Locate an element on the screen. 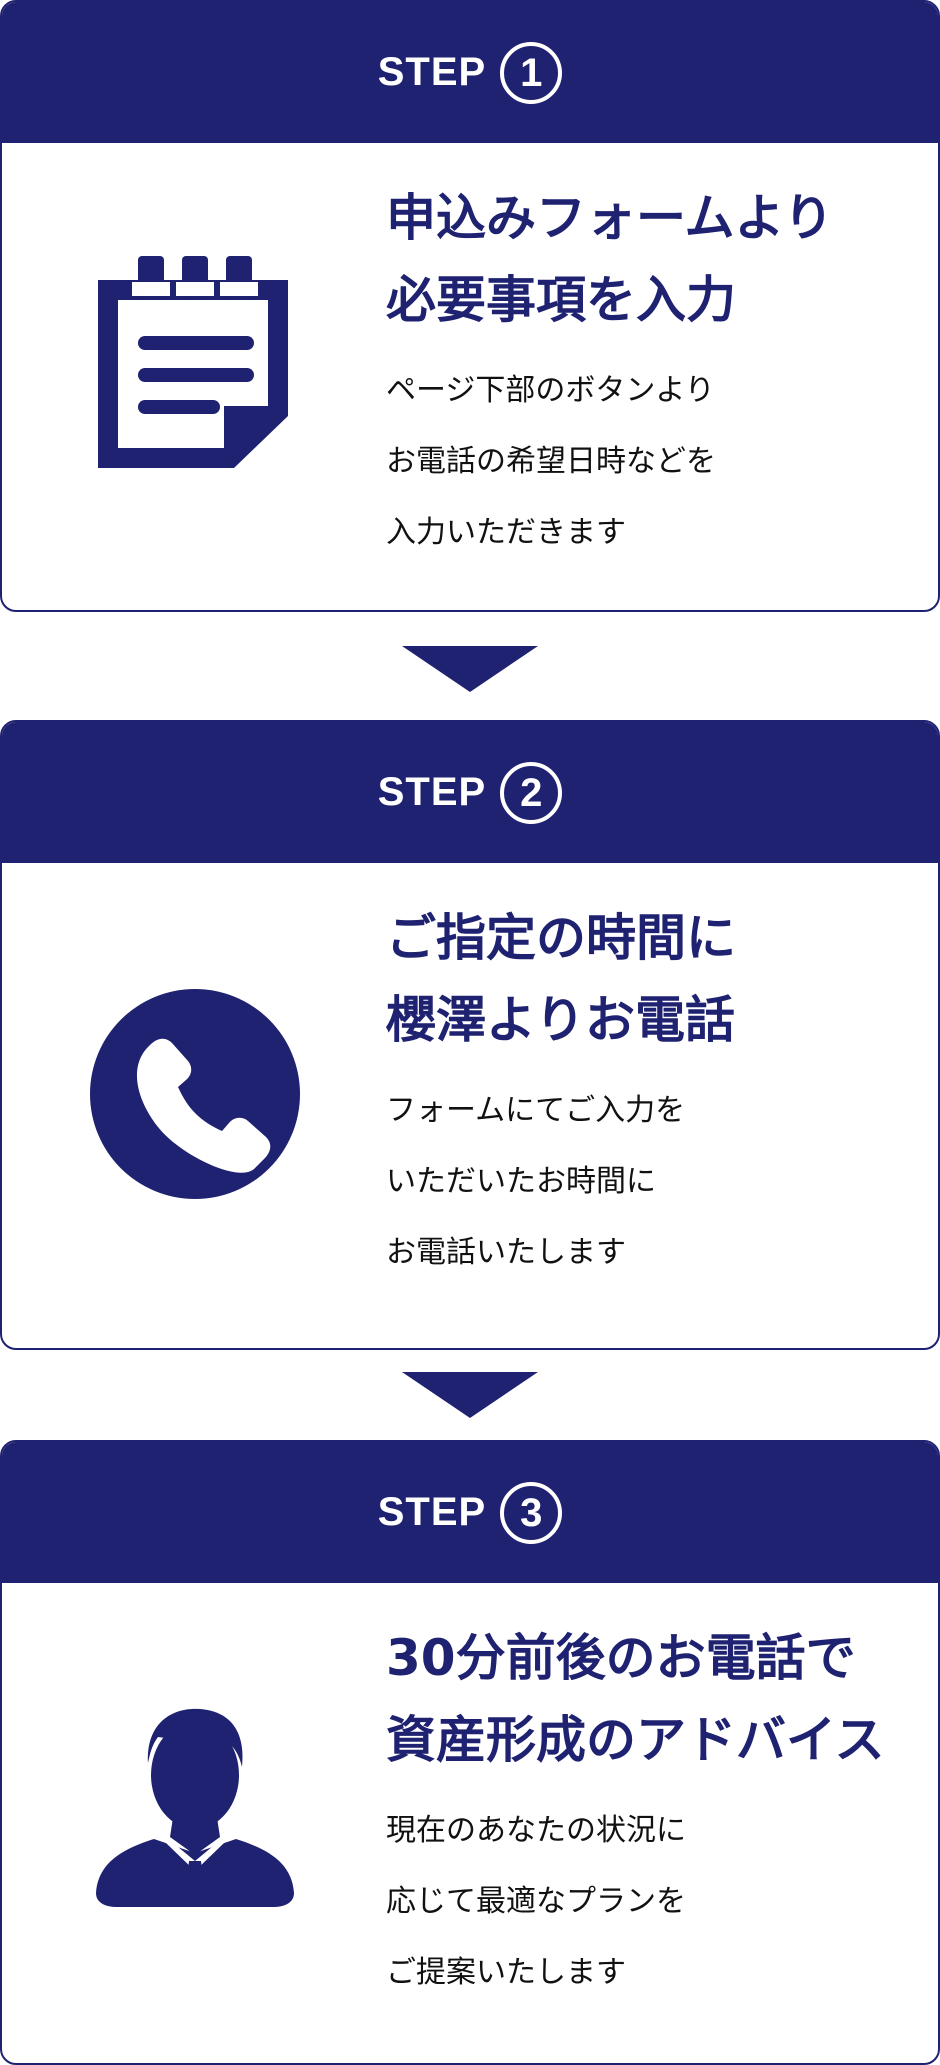 The image size is (940, 2065). step-desc-line: お電話の希望日時などを is located at coordinates (551, 461).